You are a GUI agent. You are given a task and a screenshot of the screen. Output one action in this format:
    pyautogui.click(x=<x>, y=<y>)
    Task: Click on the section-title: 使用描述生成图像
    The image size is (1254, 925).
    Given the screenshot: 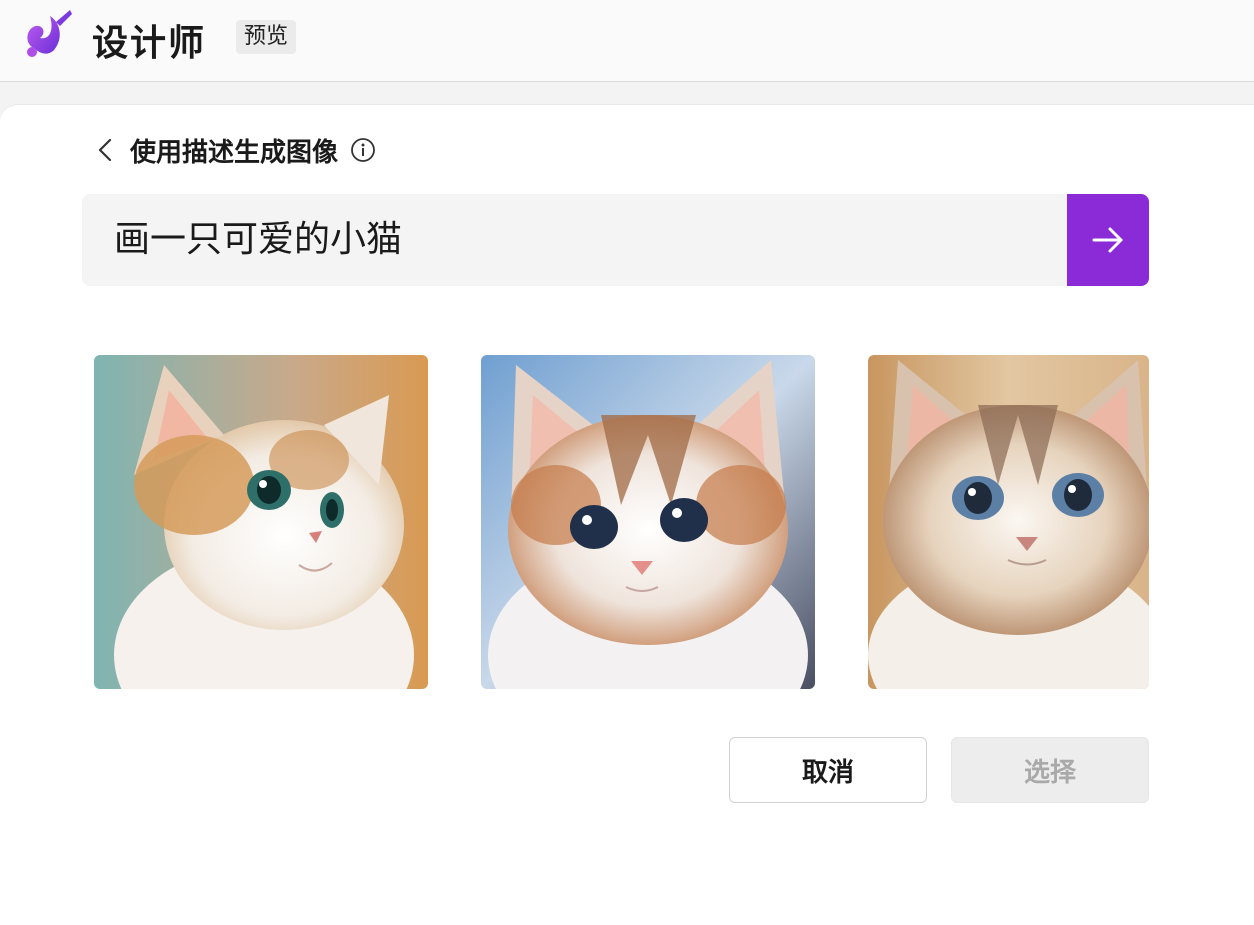 What is the action you would take?
    pyautogui.click(x=234, y=152)
    